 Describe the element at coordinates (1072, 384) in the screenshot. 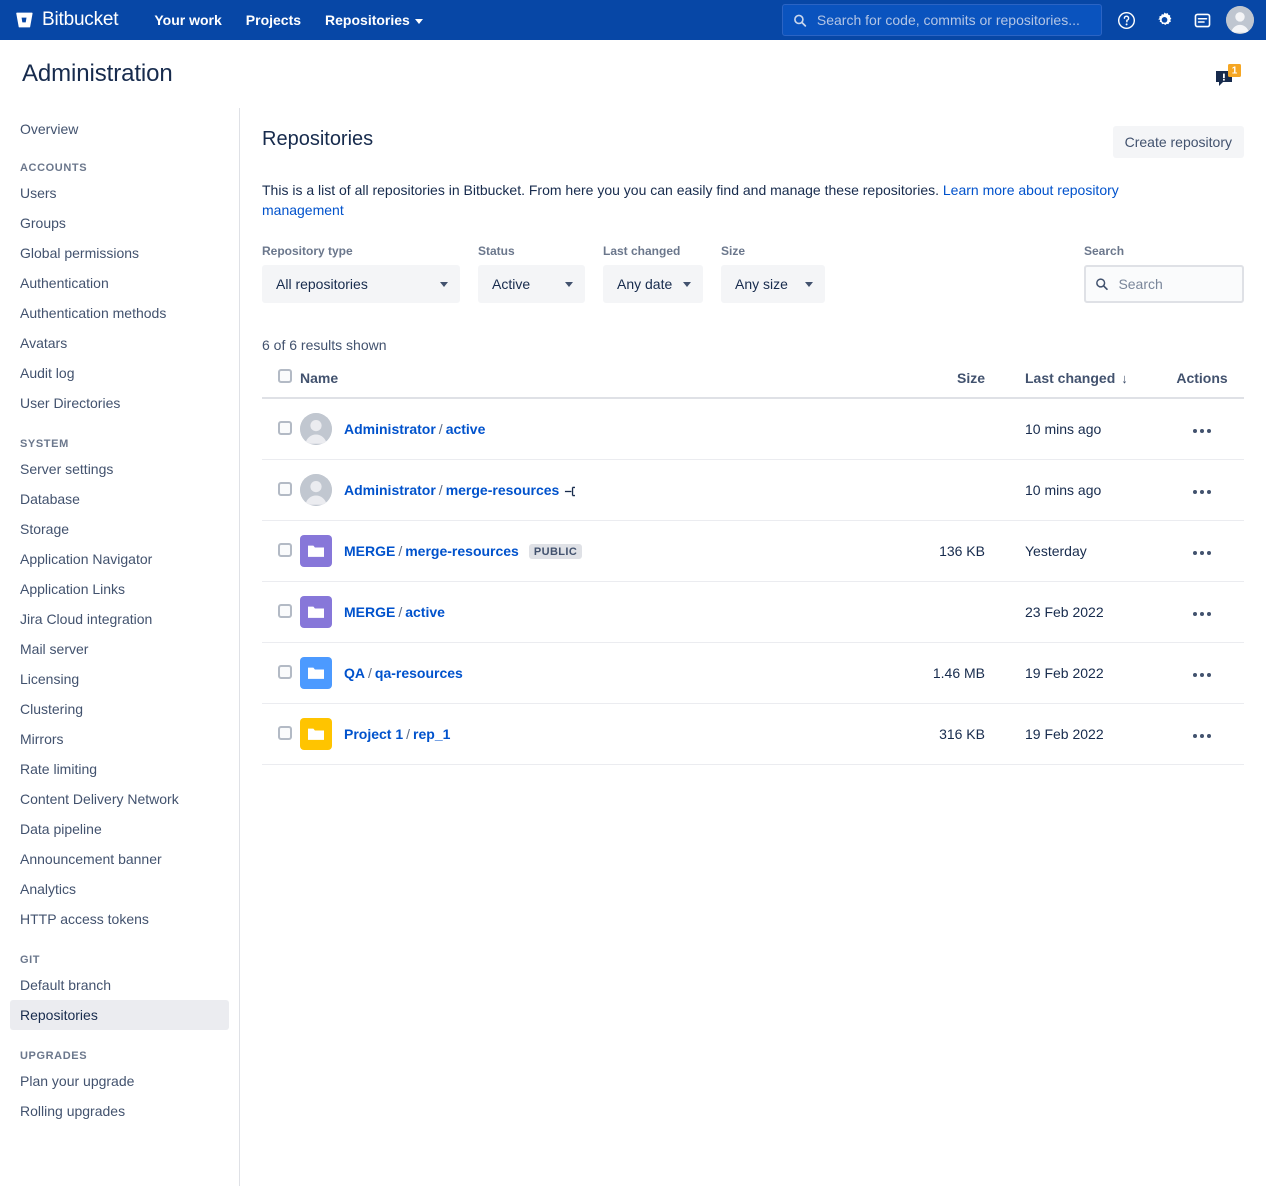

I see `column-header-last-changed: Last changed ↓` at that location.